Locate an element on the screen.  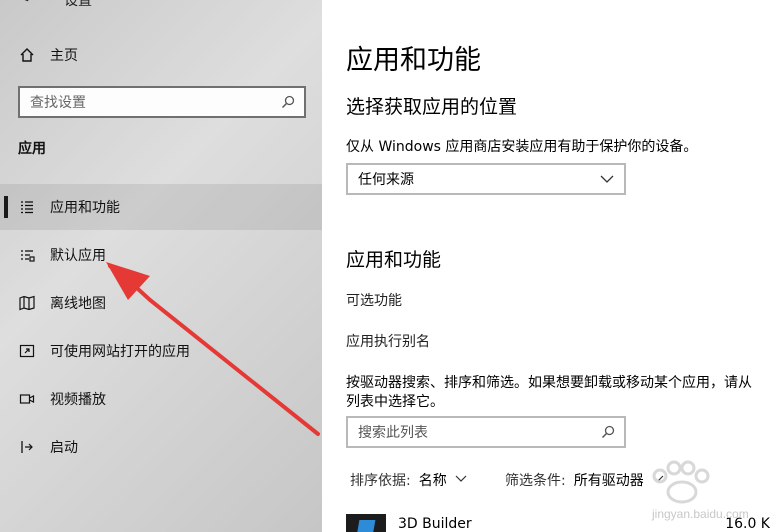
filter-value: 所有驱动器 is located at coordinates (608, 481).